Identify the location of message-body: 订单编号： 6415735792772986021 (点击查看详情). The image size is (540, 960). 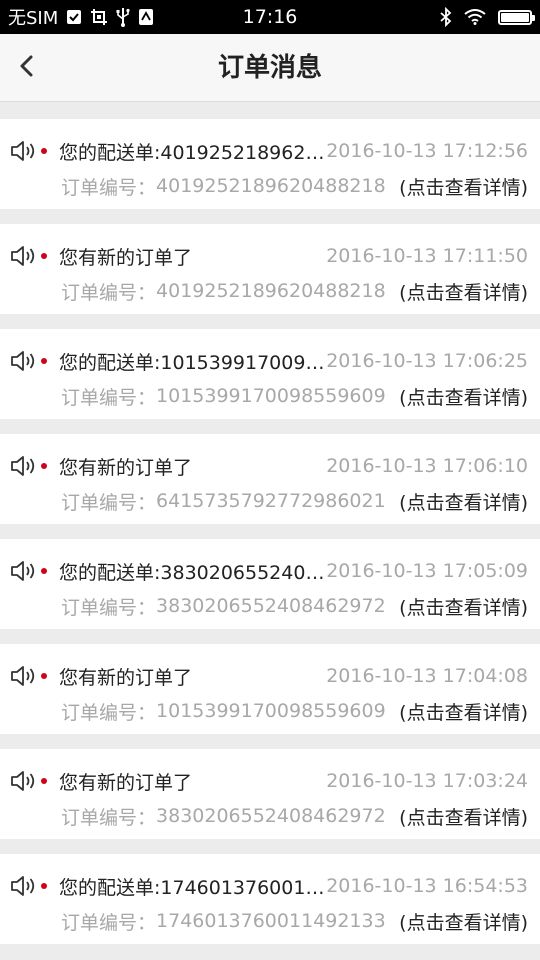
(294, 501).